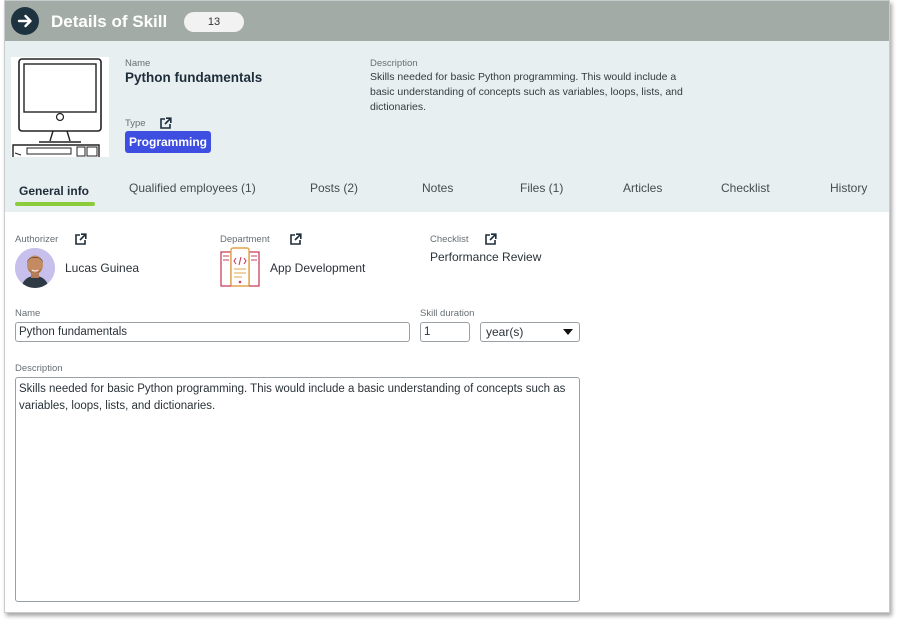 The height and width of the screenshot is (620, 897). I want to click on page-title: Details of Skill, so click(109, 21).